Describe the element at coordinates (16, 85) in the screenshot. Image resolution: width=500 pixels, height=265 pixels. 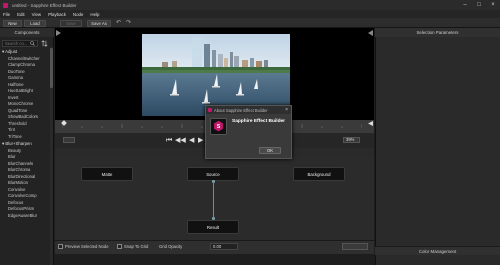
I see `list-item: Halftone` at that location.